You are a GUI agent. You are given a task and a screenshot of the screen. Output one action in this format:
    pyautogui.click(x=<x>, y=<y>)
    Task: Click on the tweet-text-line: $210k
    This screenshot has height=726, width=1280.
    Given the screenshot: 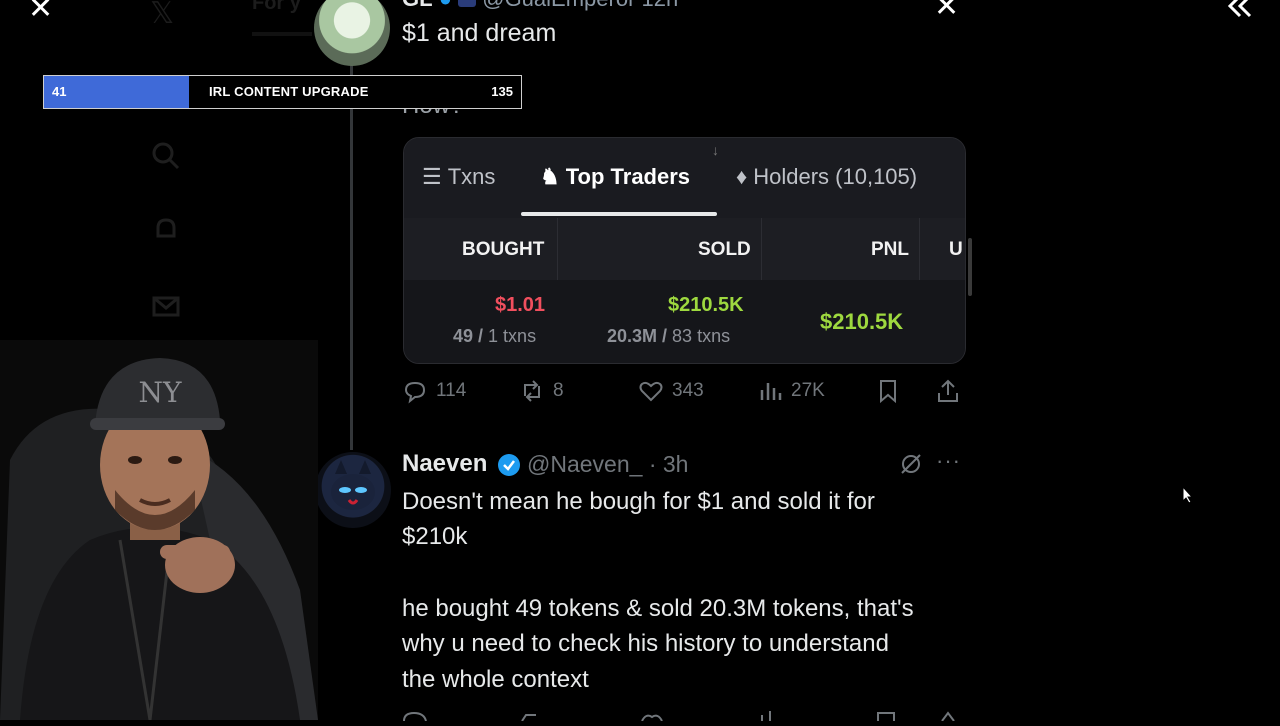 What is the action you would take?
    pyautogui.click(x=435, y=536)
    